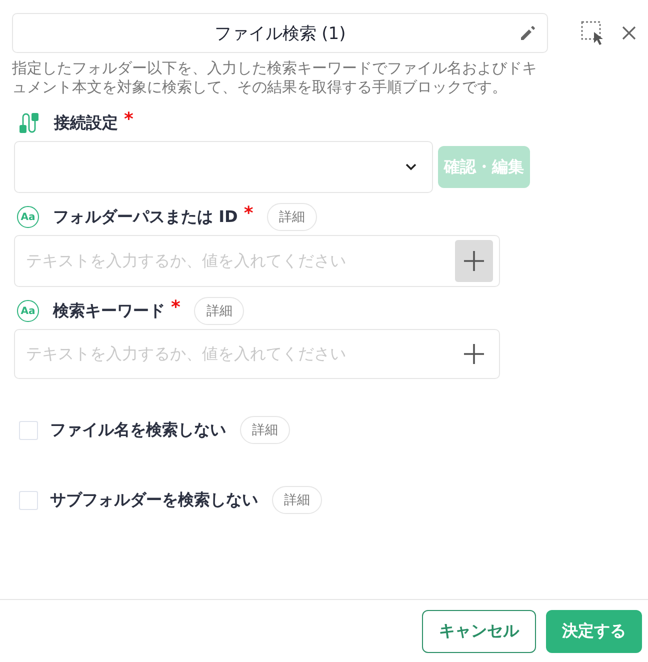 This screenshot has width=648, height=662. What do you see at coordinates (223, 167) in the screenshot?
I see `select-field` at bounding box center [223, 167].